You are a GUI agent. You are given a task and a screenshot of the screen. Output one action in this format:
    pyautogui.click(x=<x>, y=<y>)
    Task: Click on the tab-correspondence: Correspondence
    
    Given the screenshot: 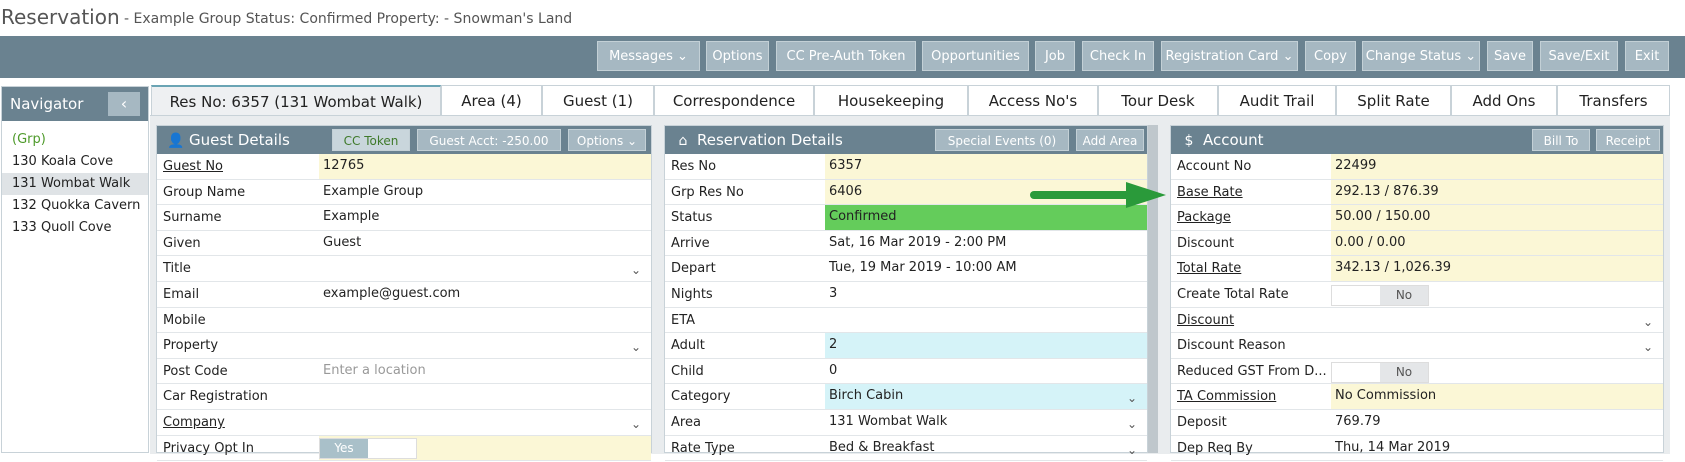 What is the action you would take?
    pyautogui.click(x=734, y=100)
    